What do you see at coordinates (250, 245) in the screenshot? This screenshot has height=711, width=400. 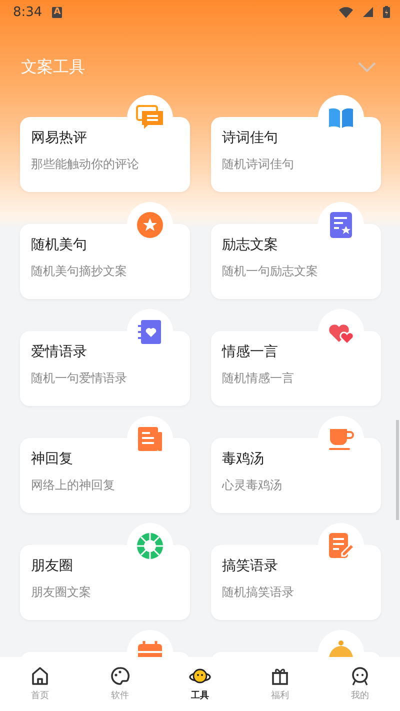 I see `card-title: 励志文案` at bounding box center [250, 245].